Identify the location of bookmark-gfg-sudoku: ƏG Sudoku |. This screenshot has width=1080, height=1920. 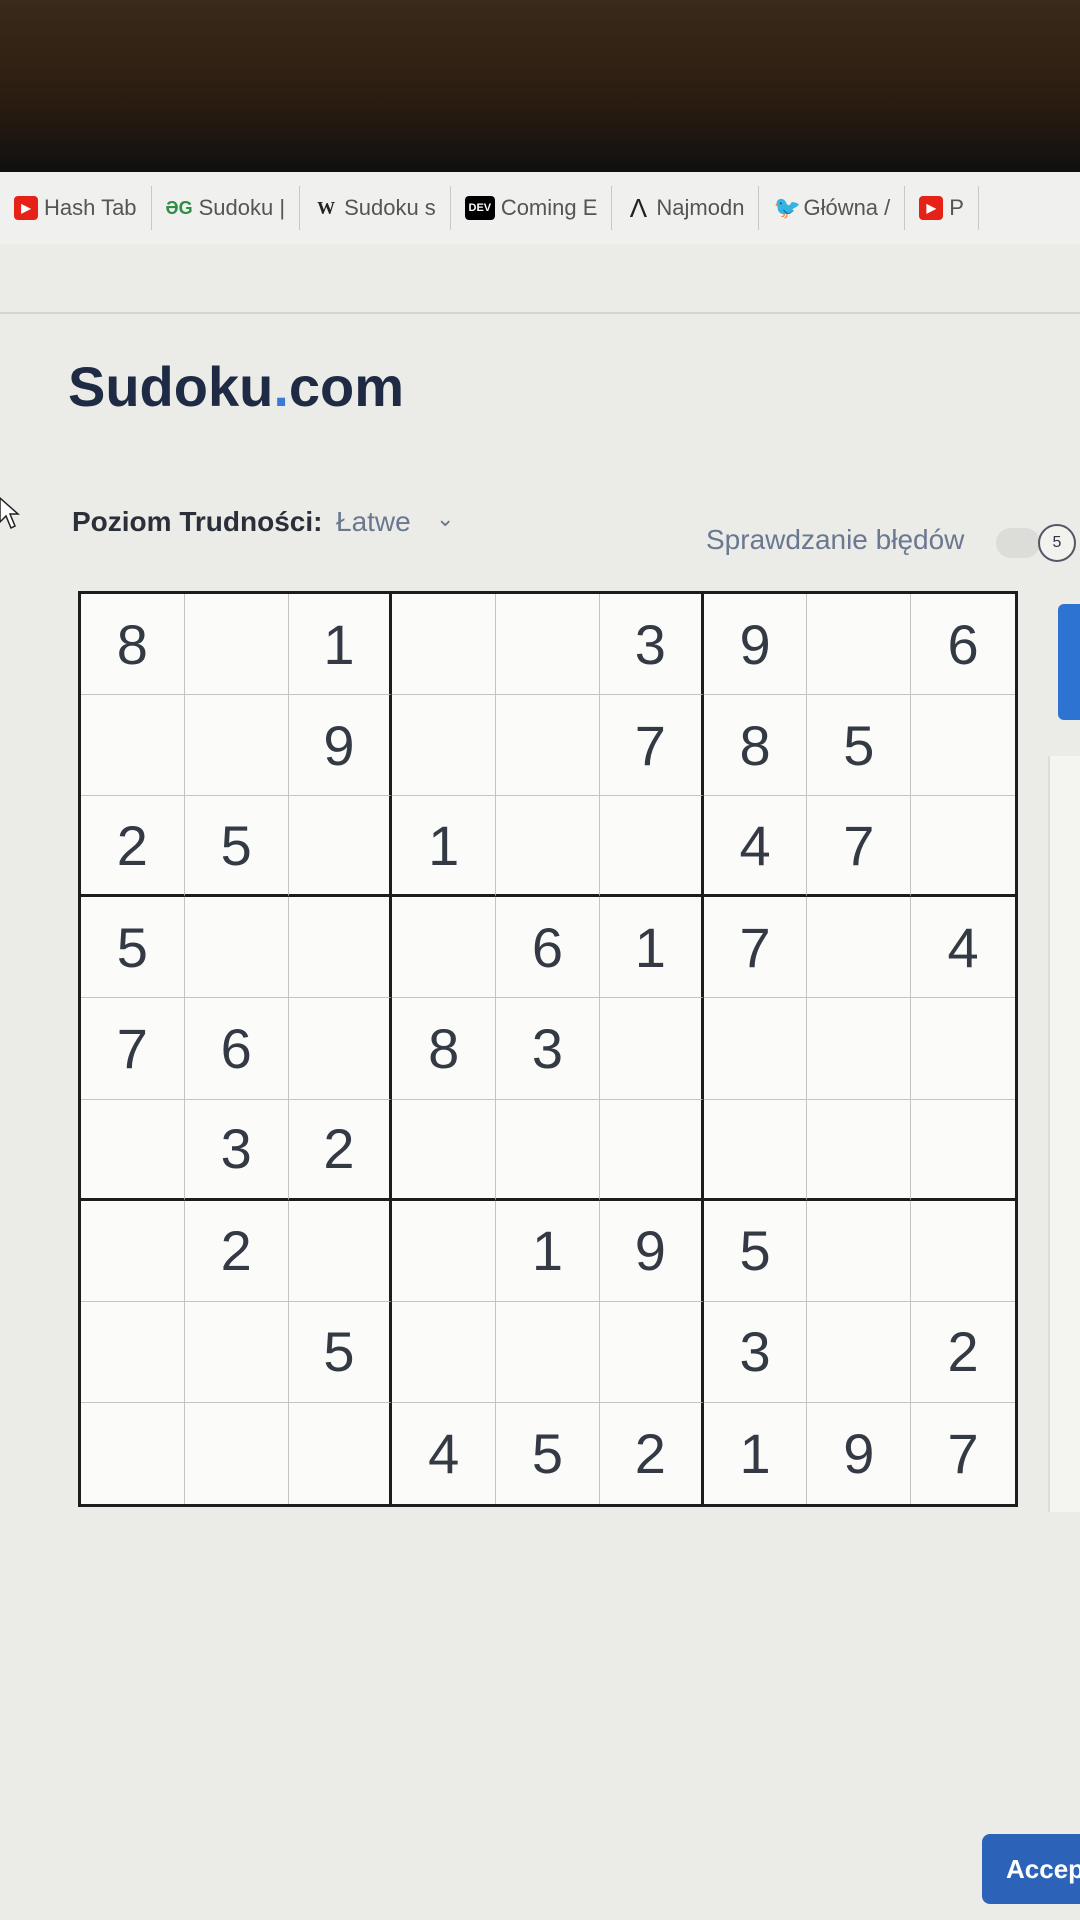
(226, 208).